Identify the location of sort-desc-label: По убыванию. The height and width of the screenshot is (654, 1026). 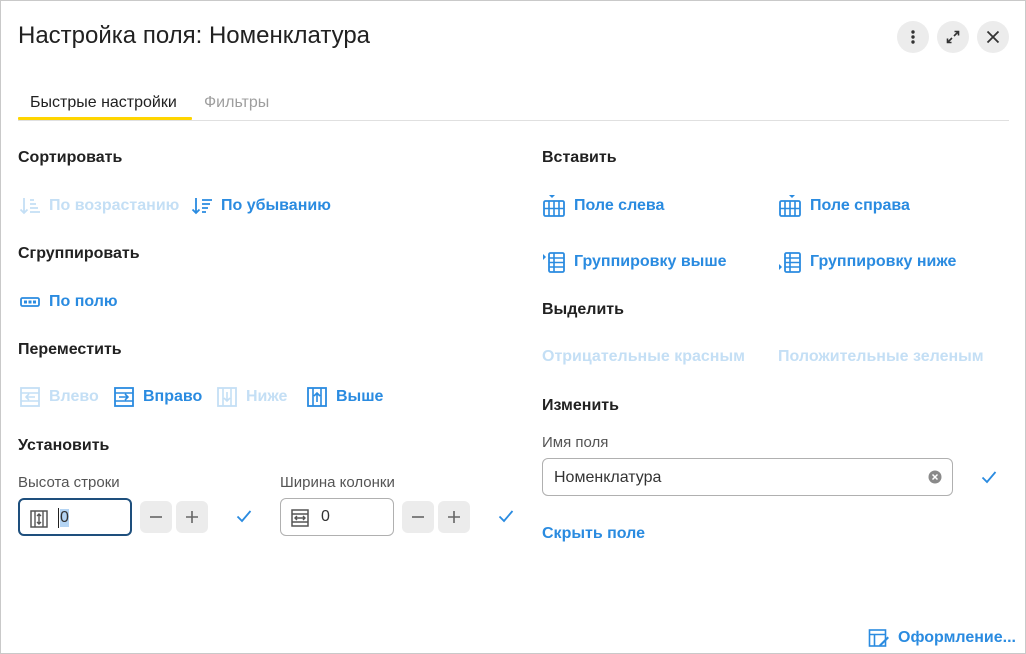
(276, 205).